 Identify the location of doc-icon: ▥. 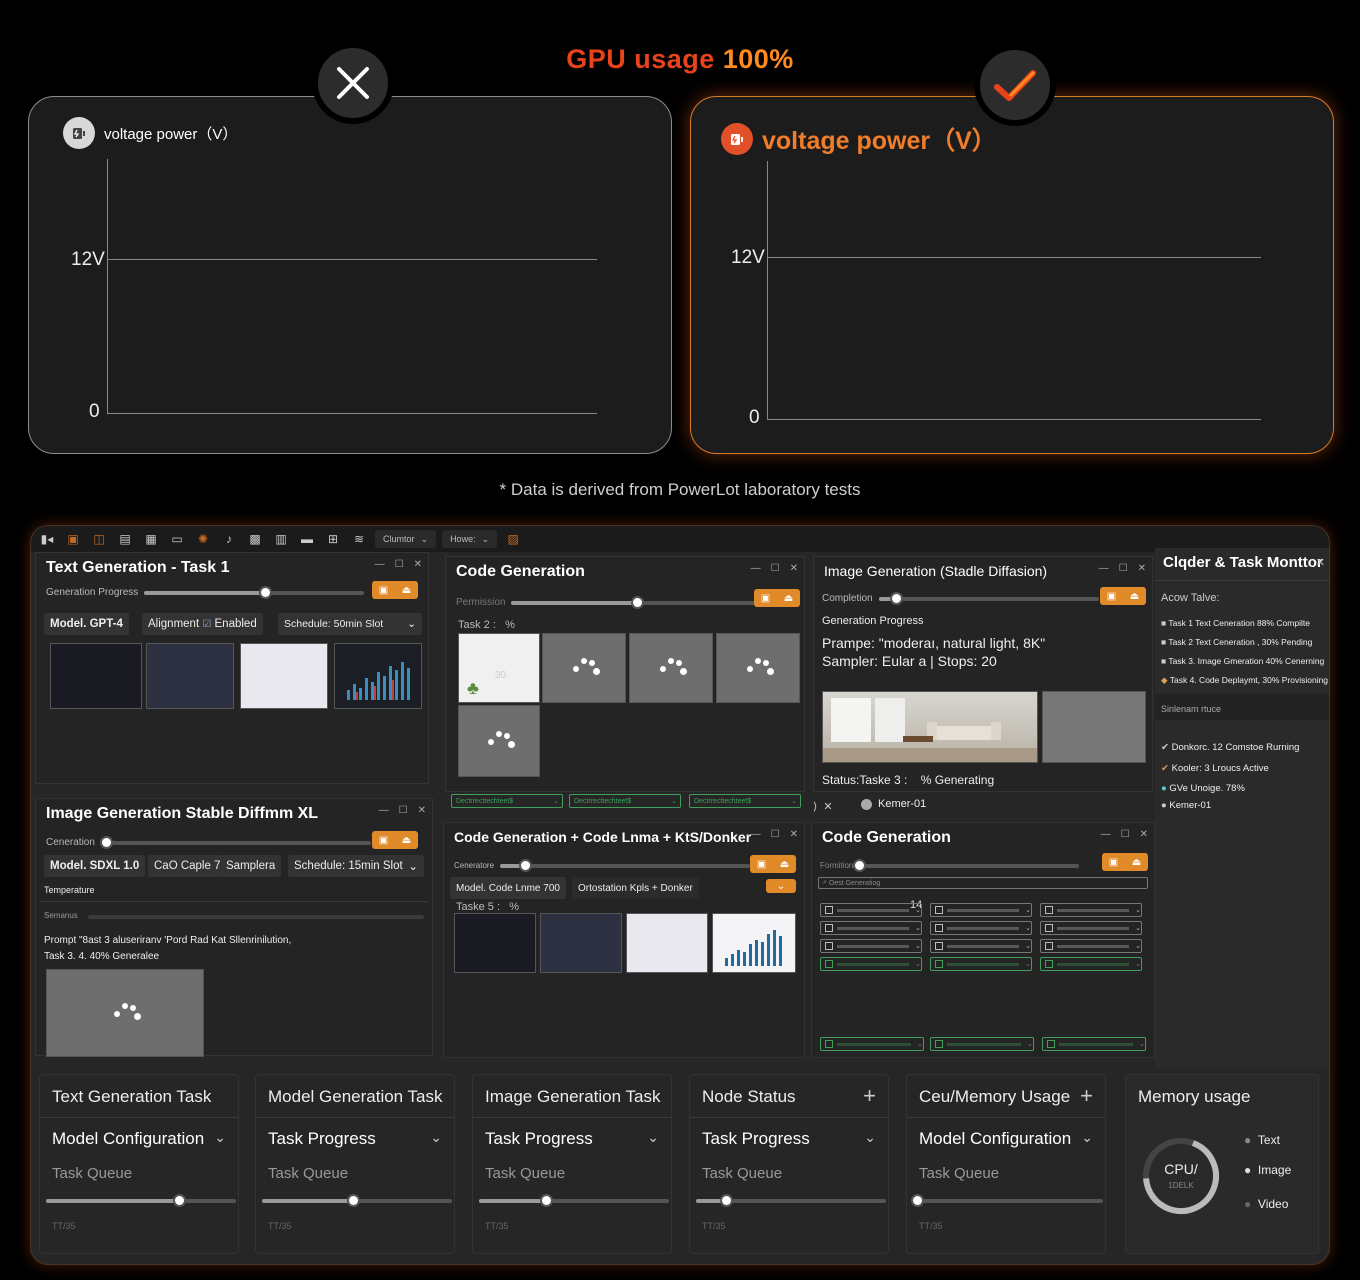
(281, 539).